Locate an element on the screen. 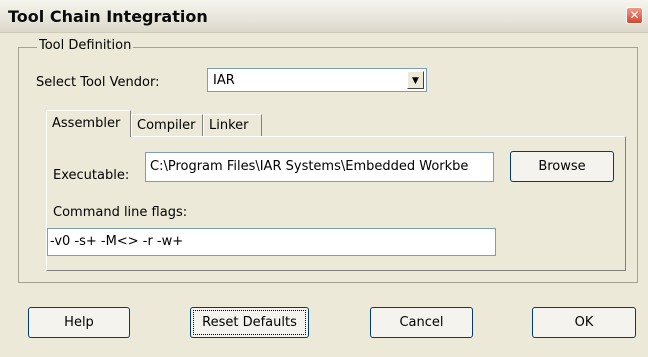 This screenshot has width=648, height=357. group-legend: Tool Definition is located at coordinates (85, 45).